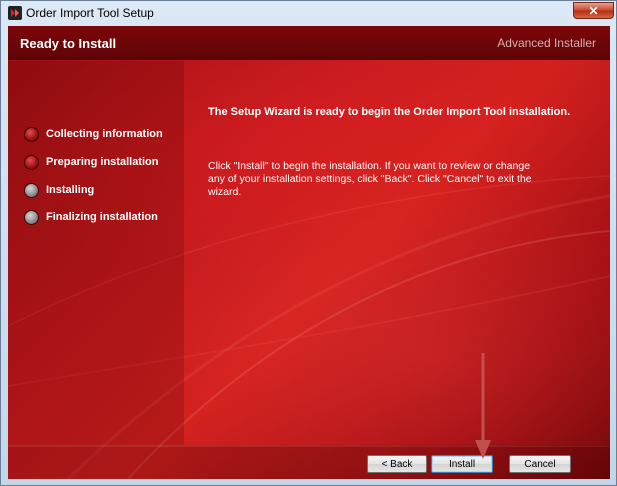 Image resolution: width=617 pixels, height=486 pixels. What do you see at coordinates (308, 13) in the screenshot?
I see `title-bar: Order Import Tool Setup ✕` at bounding box center [308, 13].